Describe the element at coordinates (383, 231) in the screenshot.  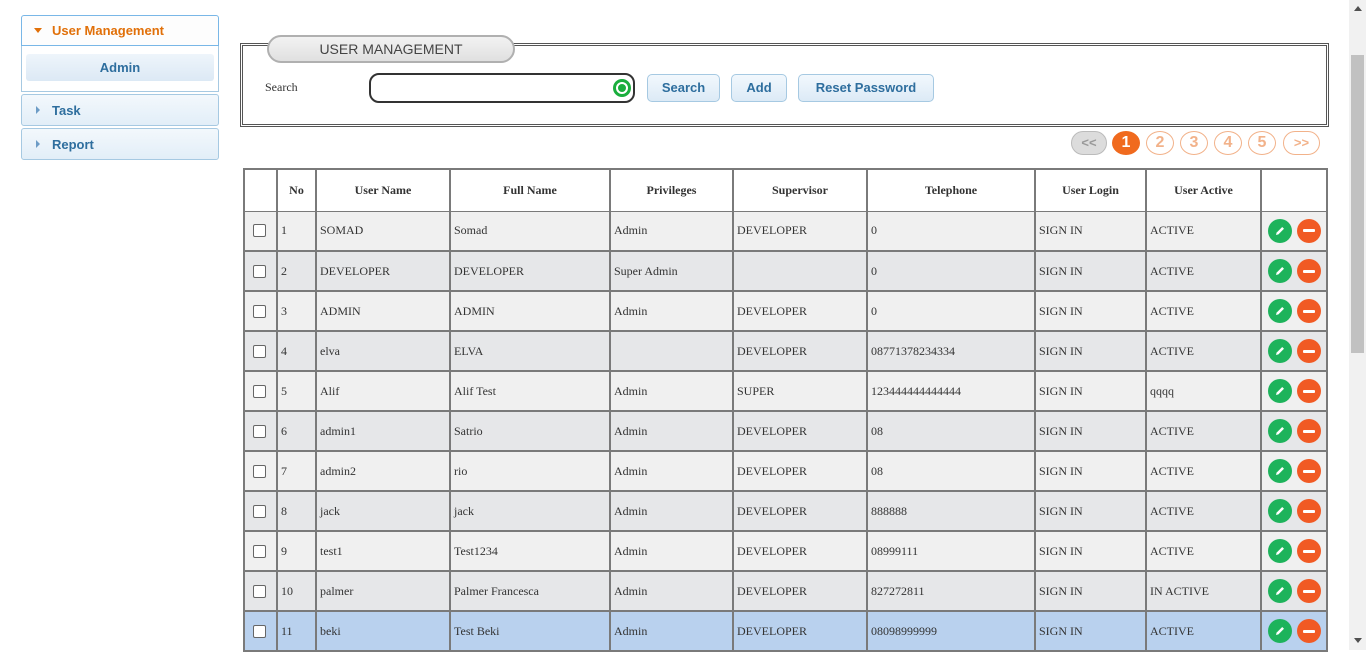
I see `cell-user-name: SOMAD` at that location.